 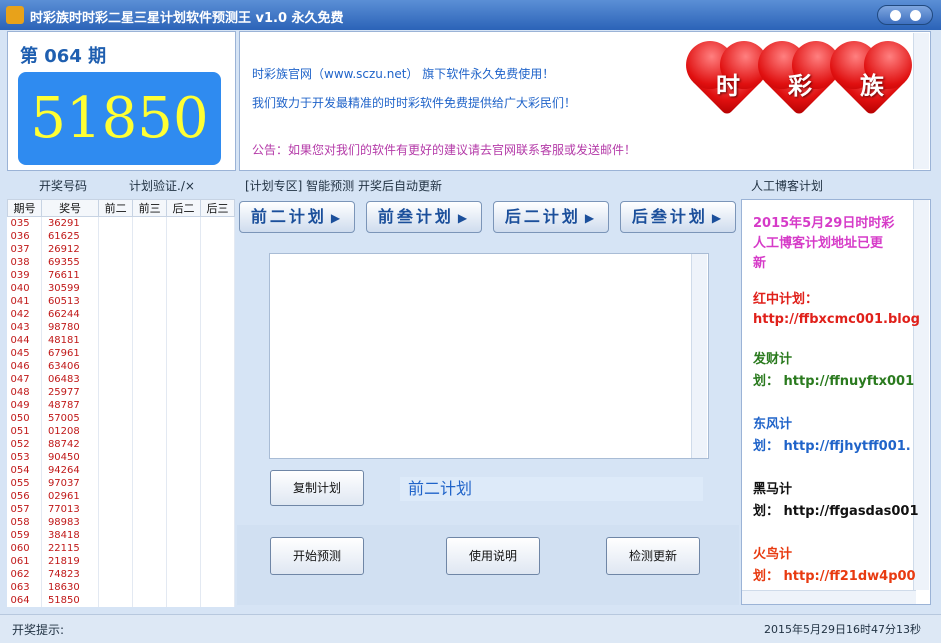 What do you see at coordinates (121, 483) in the screenshot?
I see `table-row: 055 97037` at bounding box center [121, 483].